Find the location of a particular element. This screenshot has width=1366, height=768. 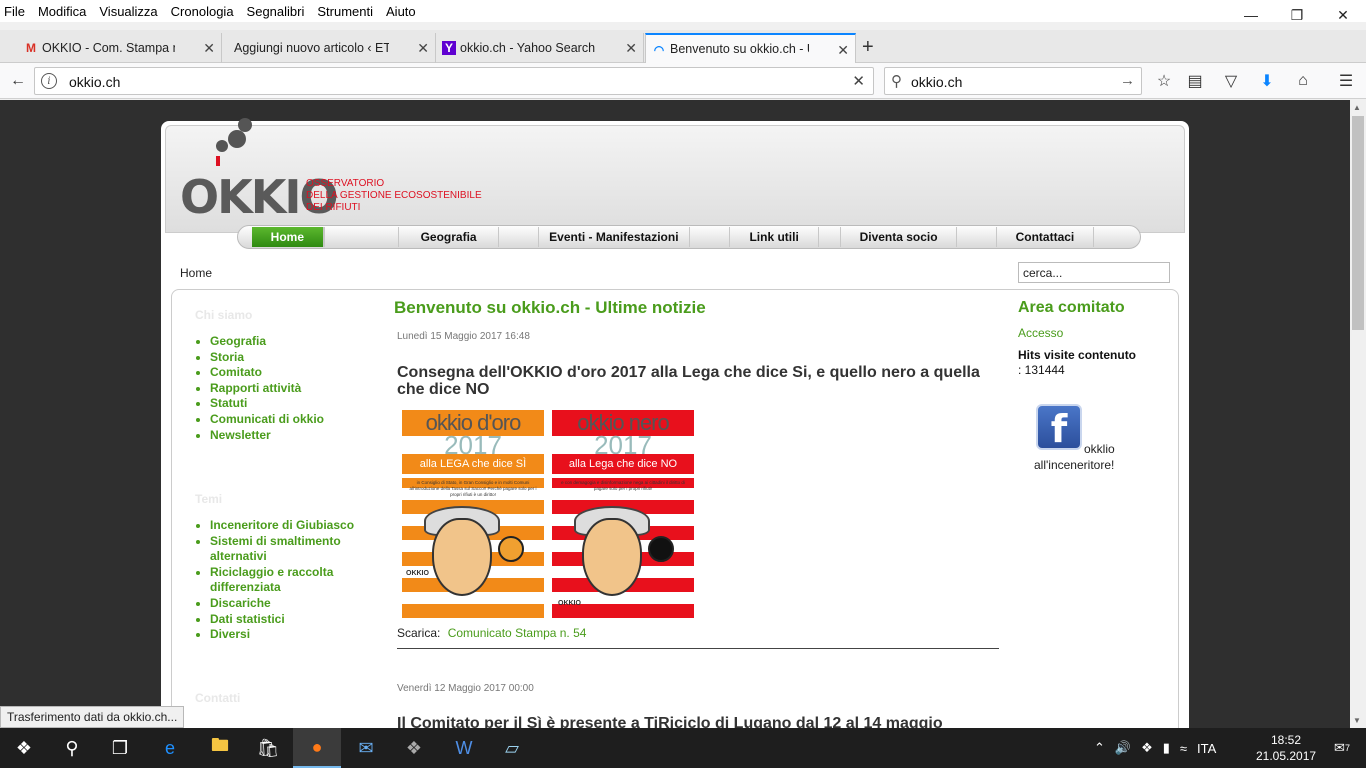

stop-icon: ✕ is located at coordinates (858, 81).